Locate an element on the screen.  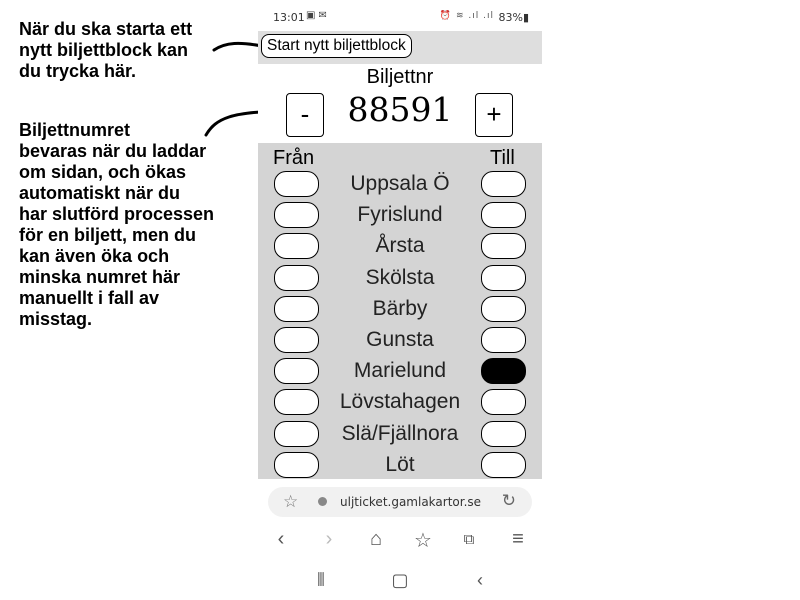
forward-icon: › is located at coordinates (329, 539).